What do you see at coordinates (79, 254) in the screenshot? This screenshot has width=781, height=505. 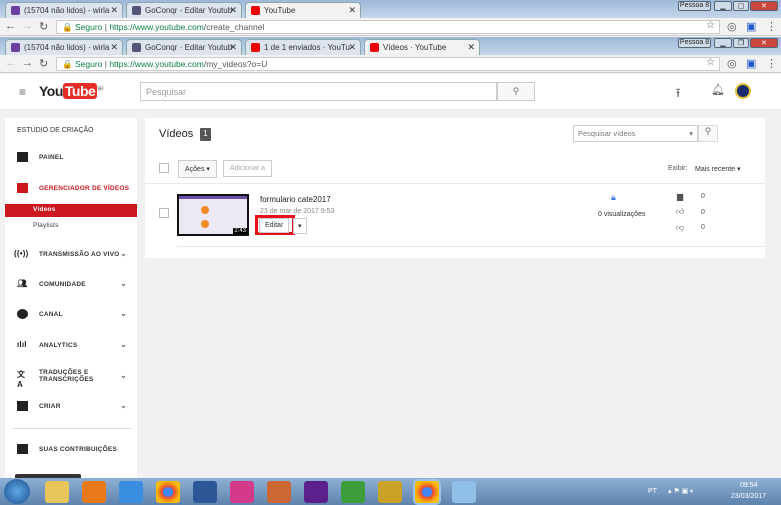 I see `sidebar-item-label: TRANSMISSÃO AO VIVO` at bounding box center [79, 254].